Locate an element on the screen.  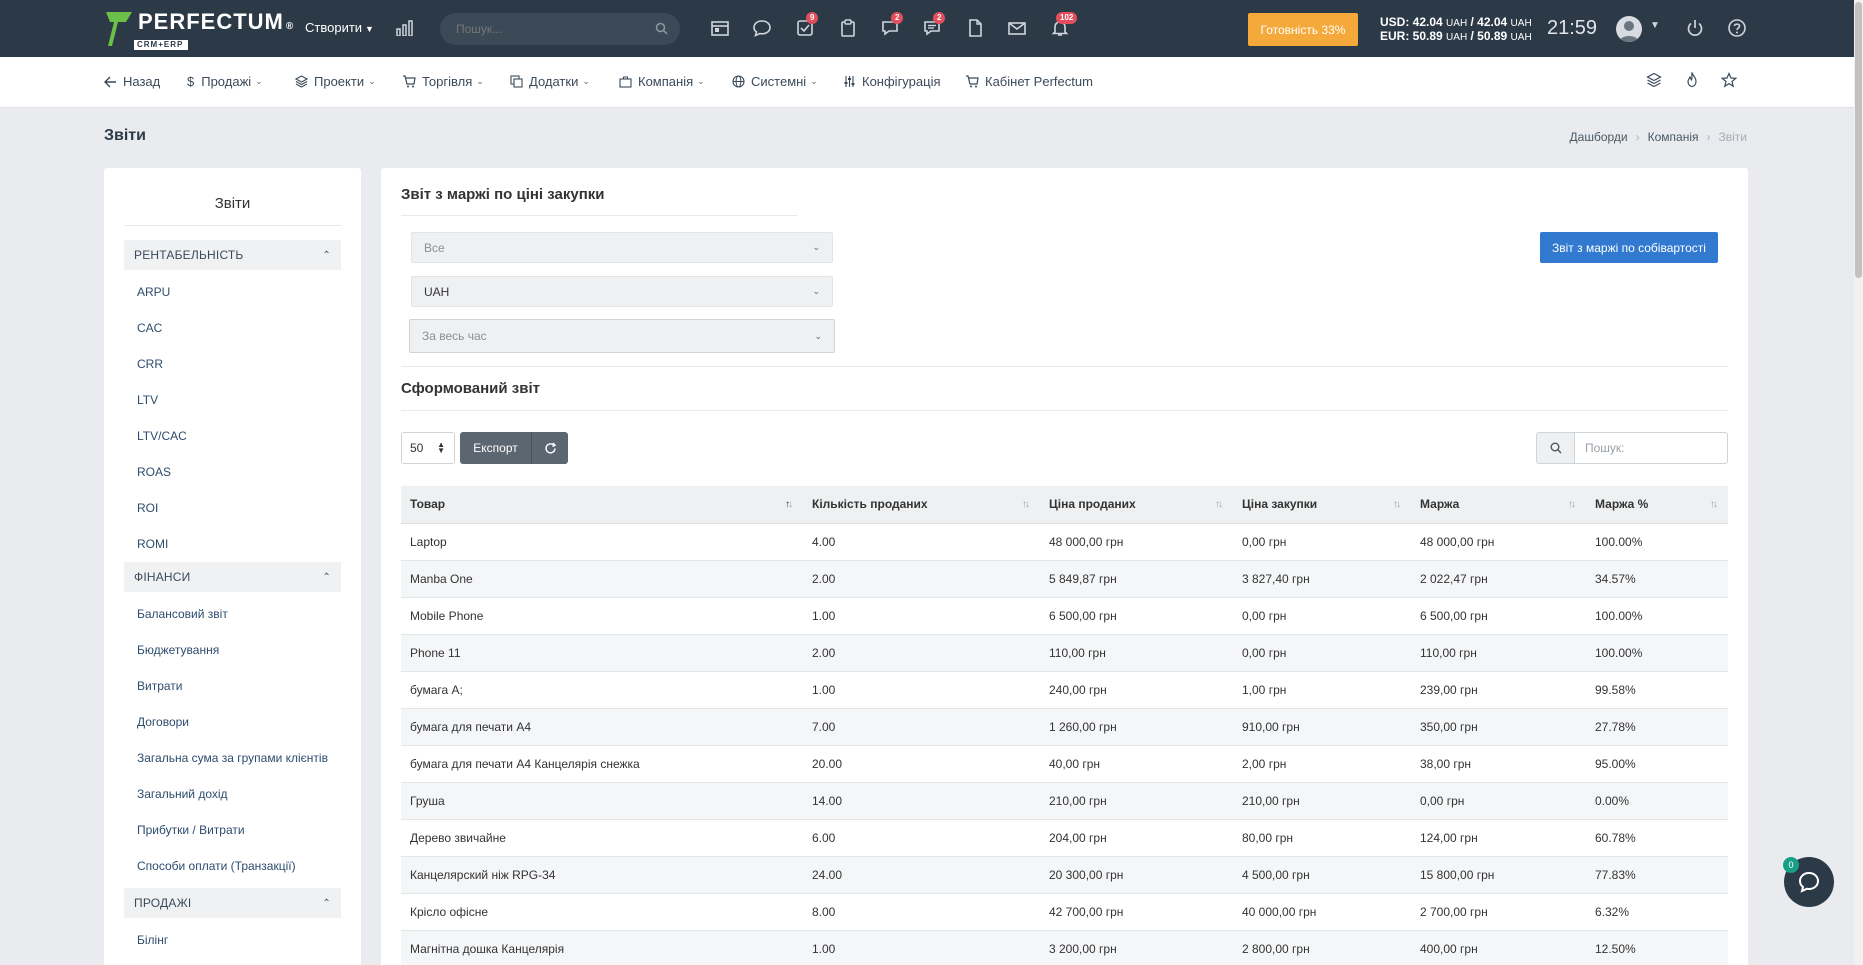
period-select: За весь час ⌄ is located at coordinates (622, 336).